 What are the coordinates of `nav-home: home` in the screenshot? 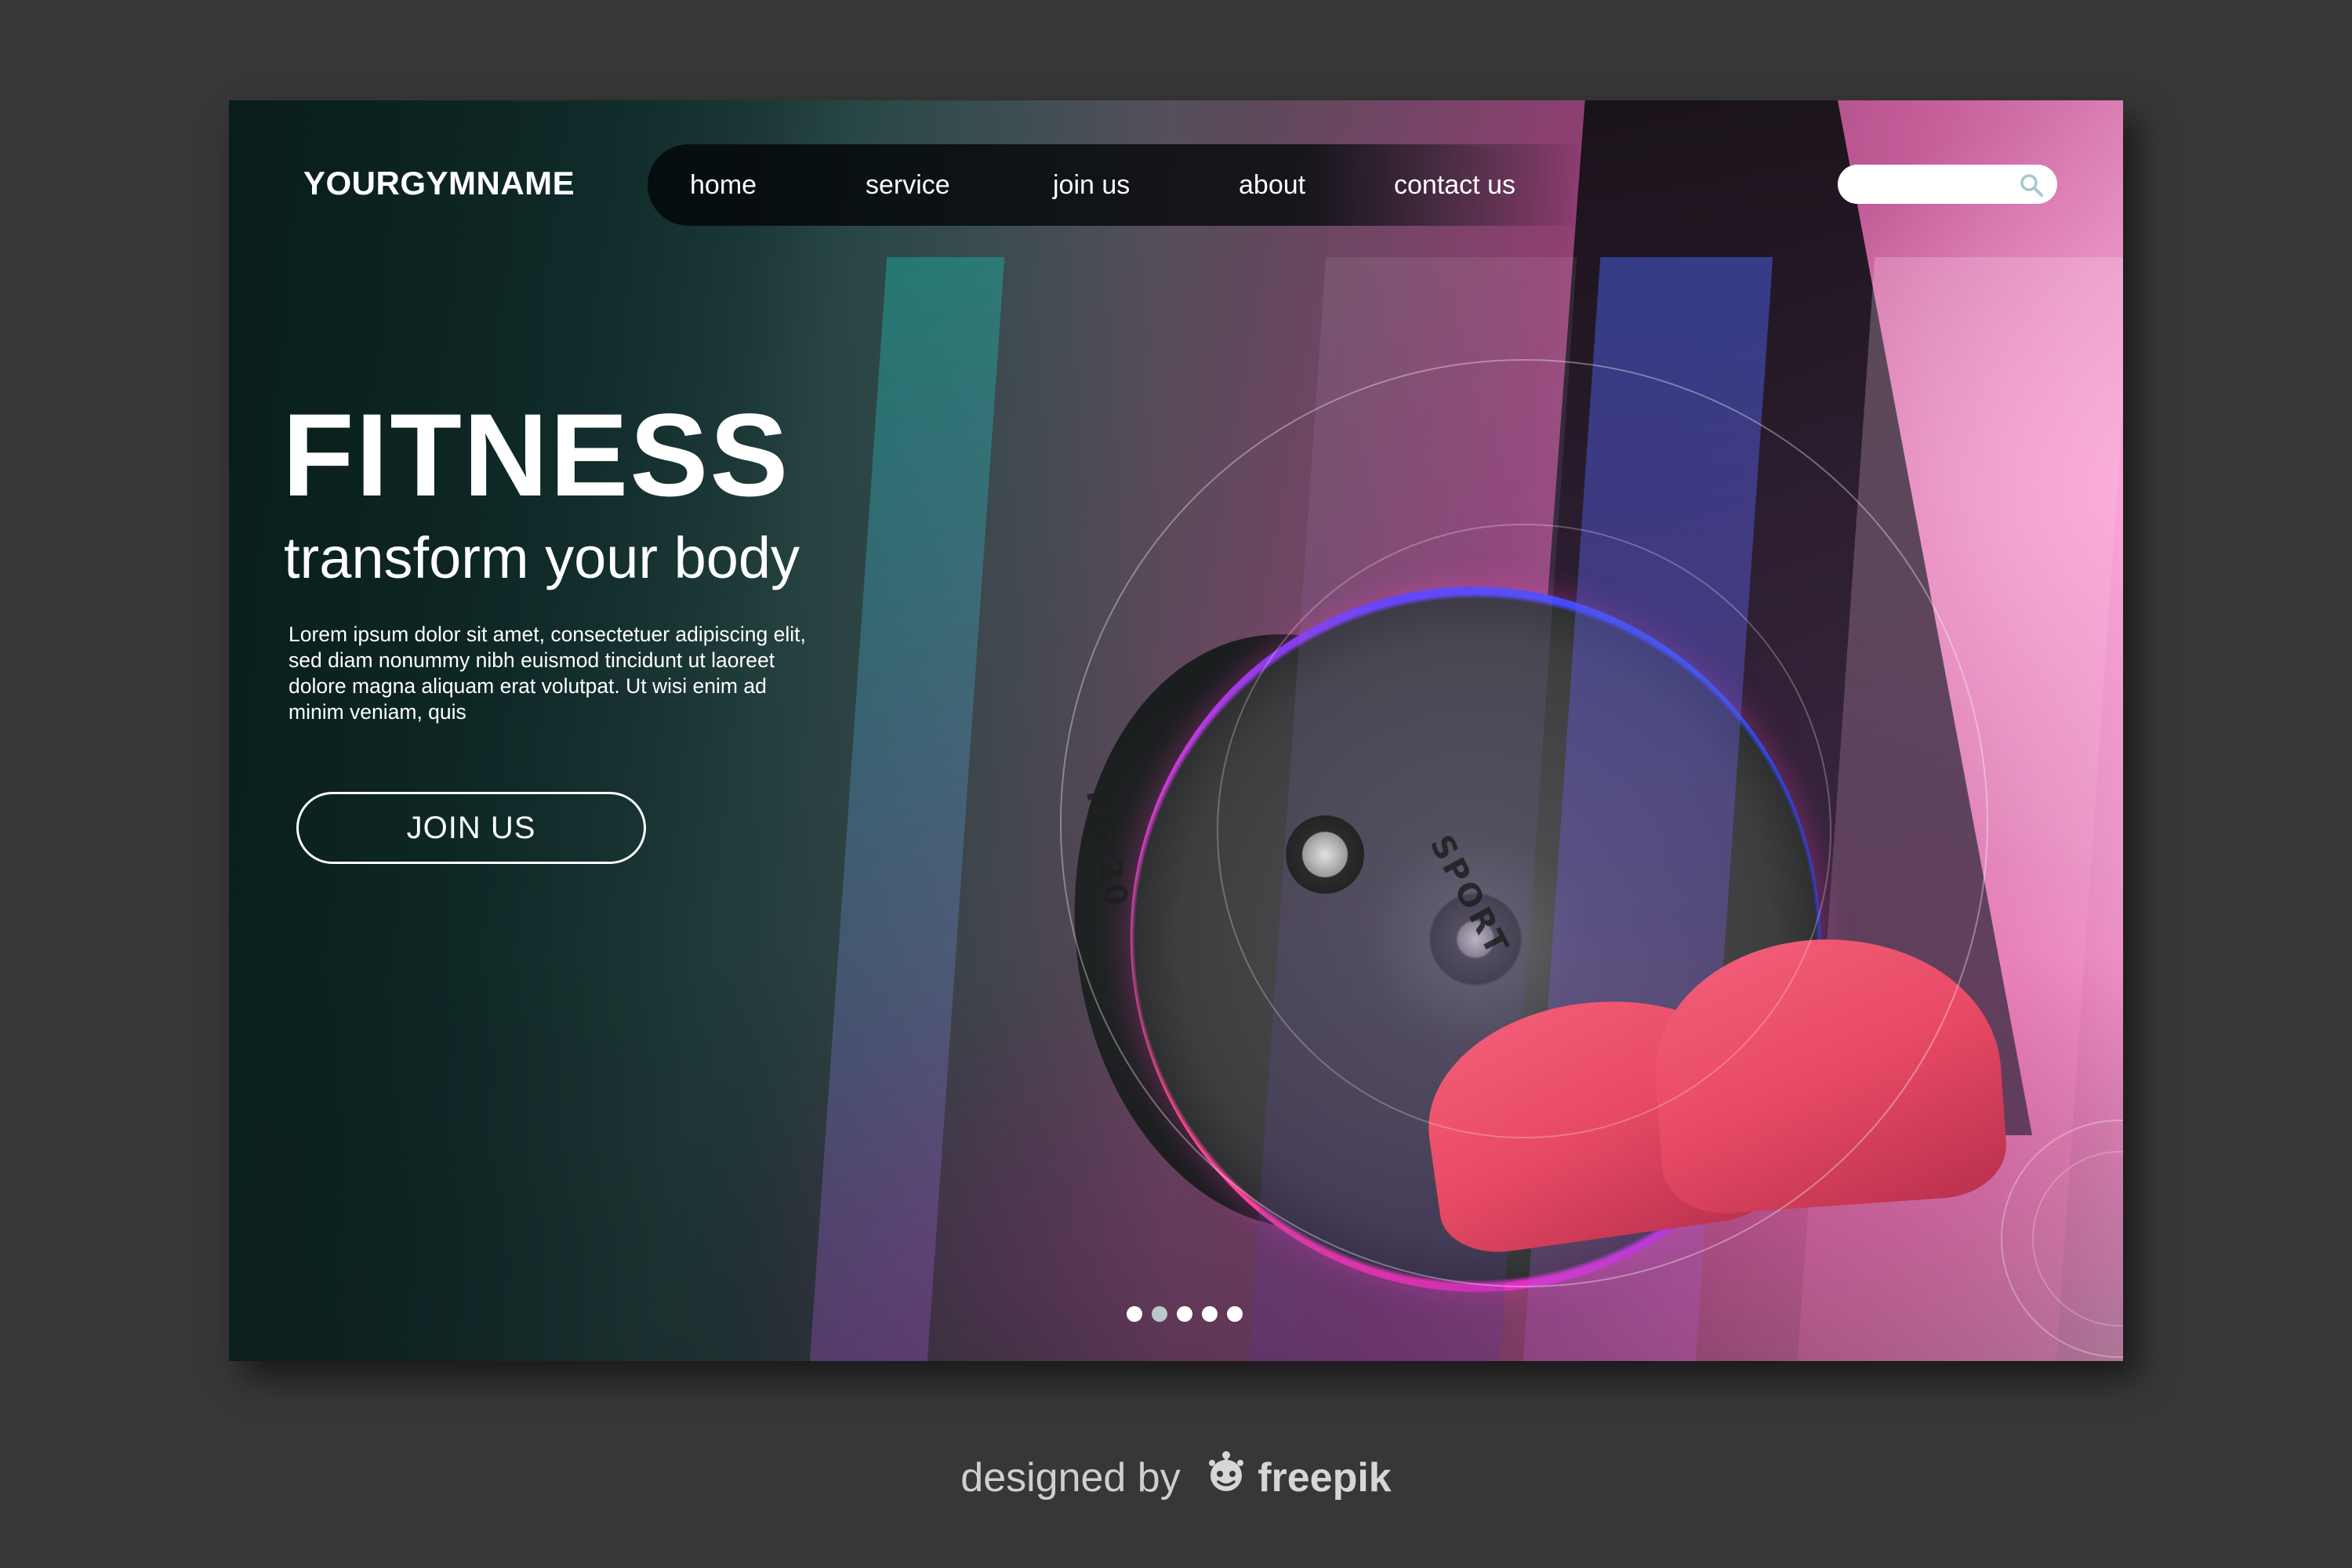 It's located at (723, 185).